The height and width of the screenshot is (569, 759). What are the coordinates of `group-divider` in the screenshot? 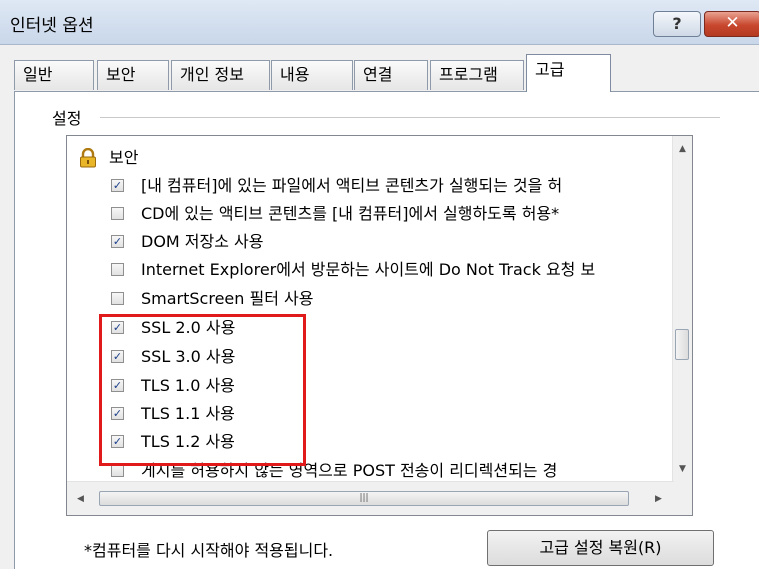 It's located at (410, 117).